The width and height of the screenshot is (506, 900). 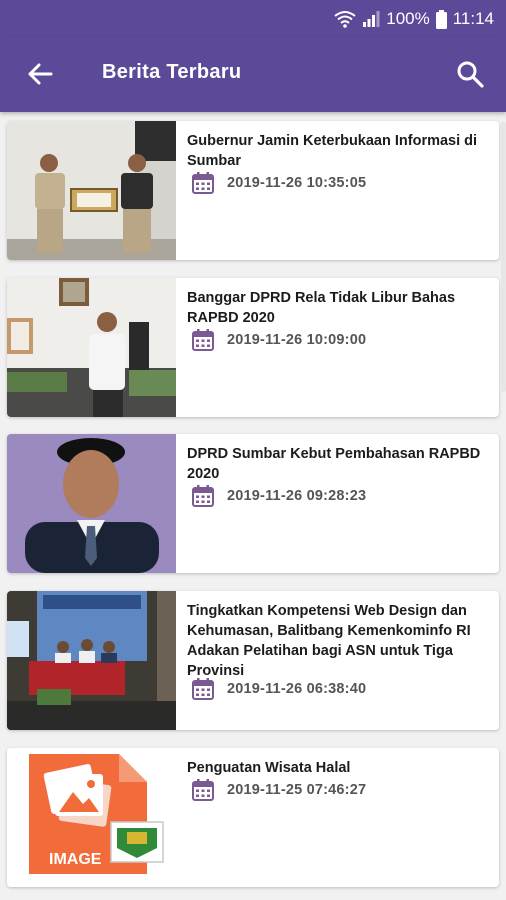 What do you see at coordinates (473, 18) in the screenshot?
I see `clock-time: 11:14` at bounding box center [473, 18].